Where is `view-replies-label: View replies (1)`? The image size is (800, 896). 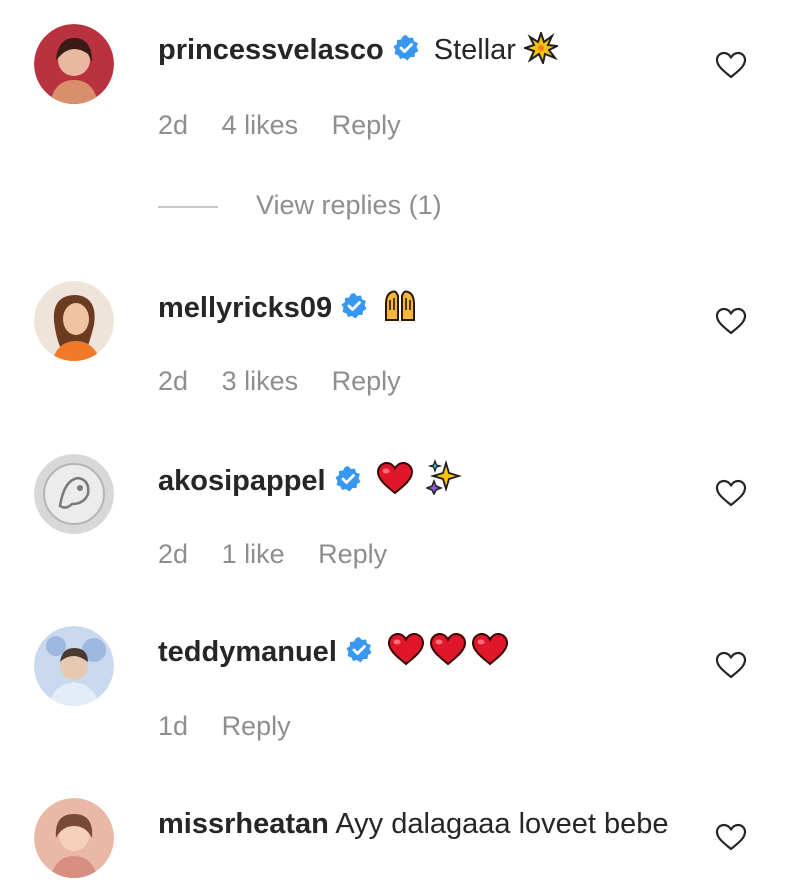 view-replies-label: View replies (1) is located at coordinates (349, 205).